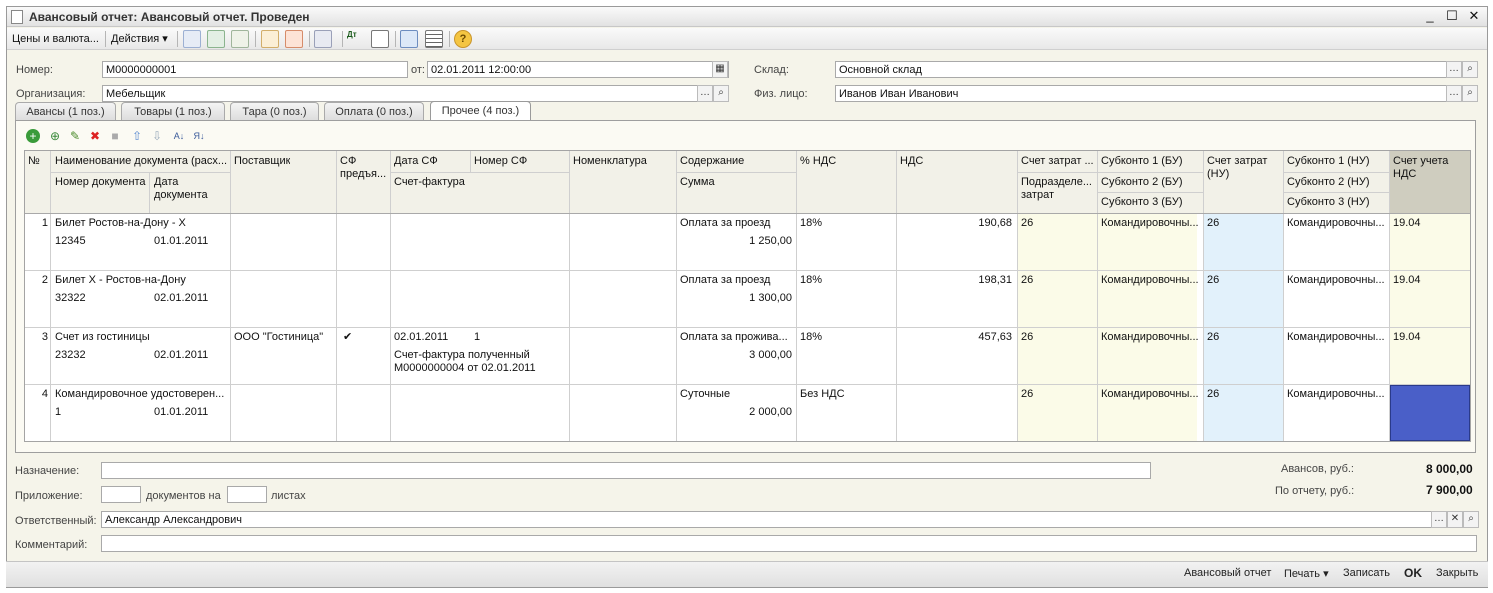 The height and width of the screenshot is (593, 1493). I want to click on close-form-button: Закрыть, so click(1457, 573).